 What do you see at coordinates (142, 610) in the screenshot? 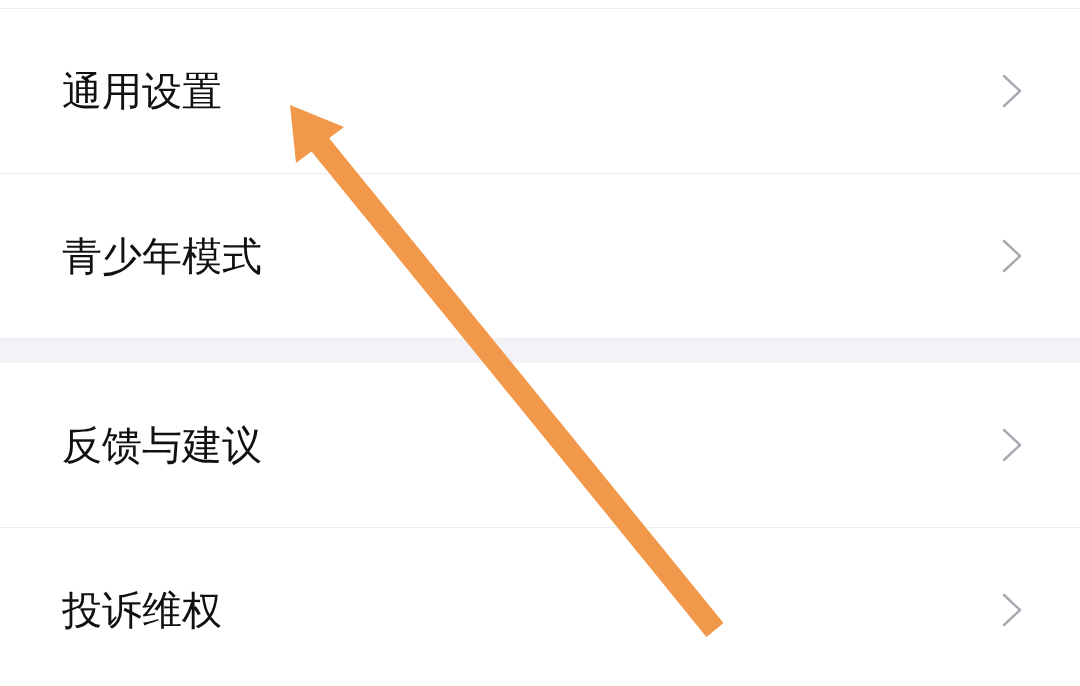
I see `item-label: 投诉维权` at bounding box center [142, 610].